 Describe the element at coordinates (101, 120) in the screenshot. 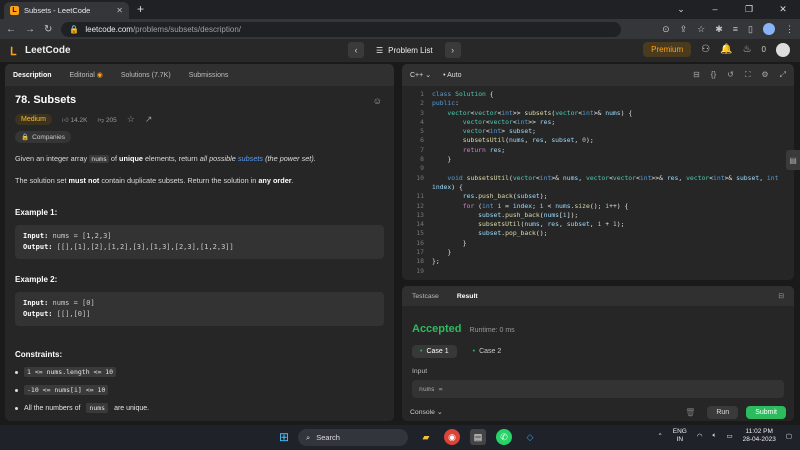

I see `thumbs-down-icon: 👎︎` at that location.